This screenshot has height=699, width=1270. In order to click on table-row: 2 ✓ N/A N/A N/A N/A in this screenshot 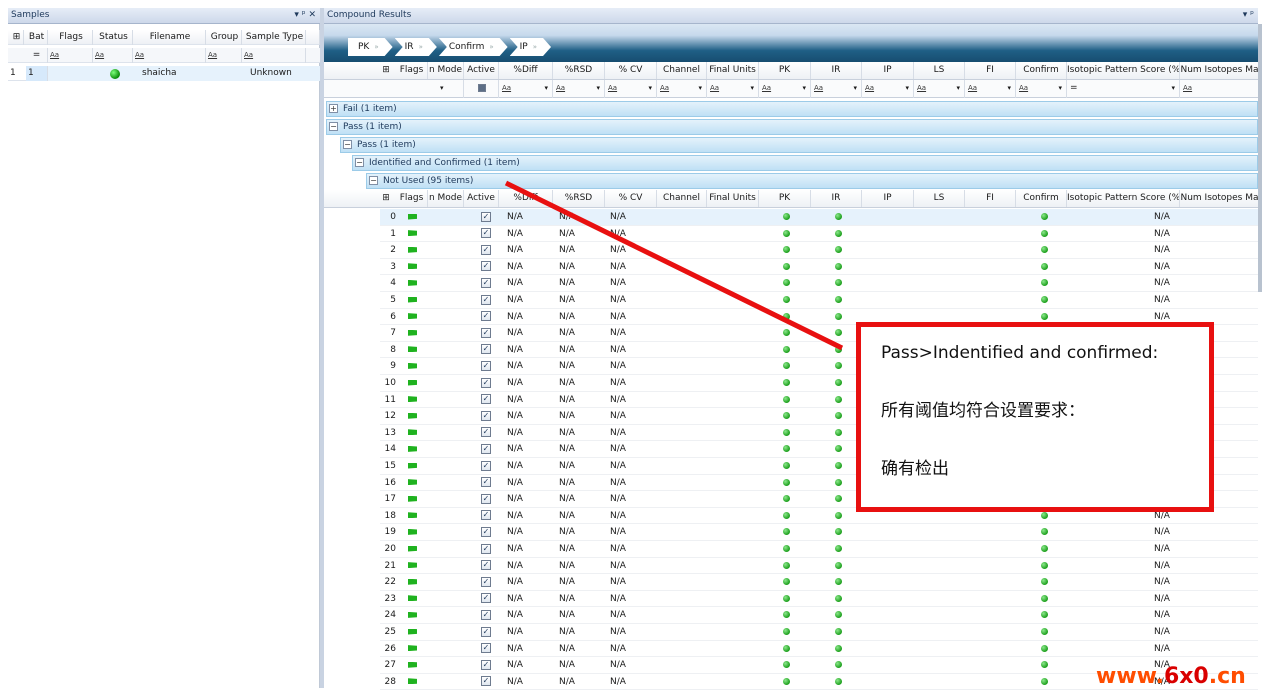, I will do `click(819, 250)`.